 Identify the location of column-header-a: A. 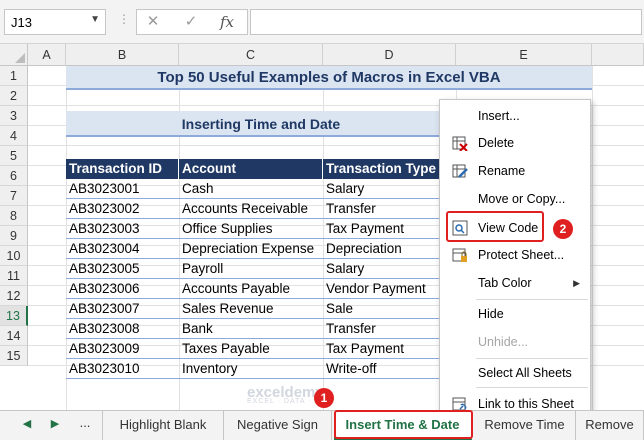
(47, 55).